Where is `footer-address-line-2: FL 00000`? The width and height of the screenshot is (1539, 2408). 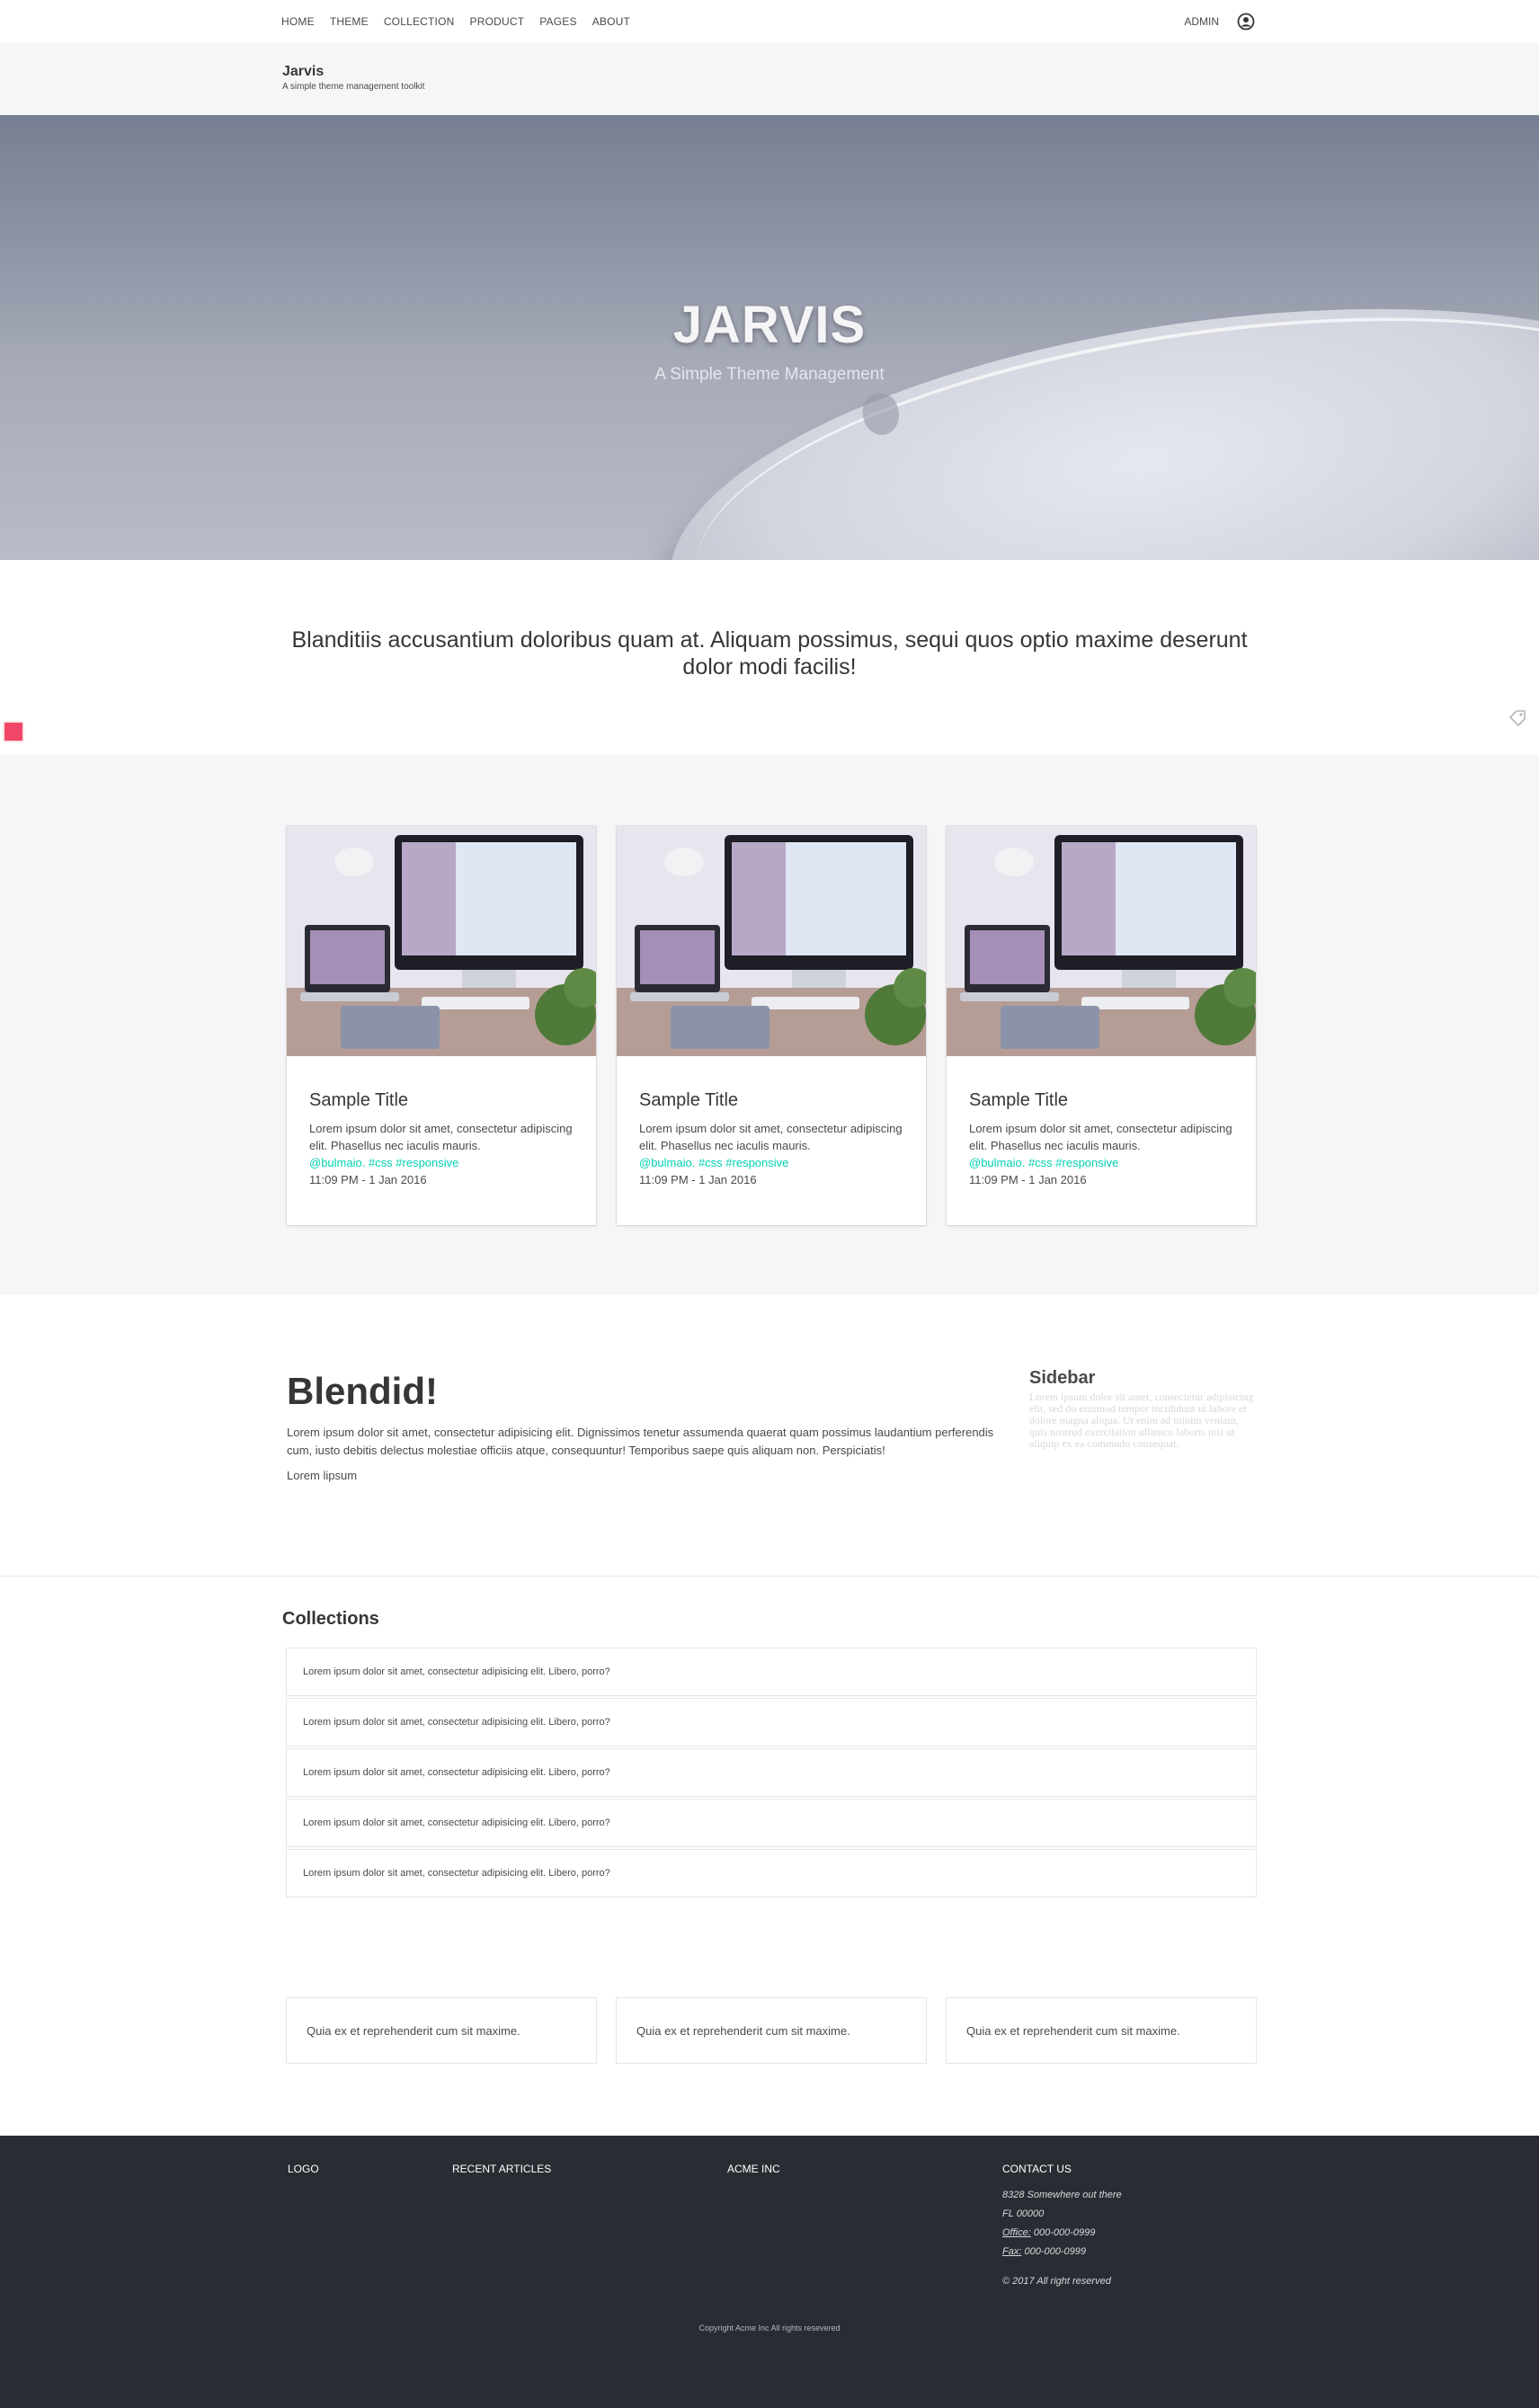 footer-address-line-2: FL 00000 is located at coordinates (1023, 2213).